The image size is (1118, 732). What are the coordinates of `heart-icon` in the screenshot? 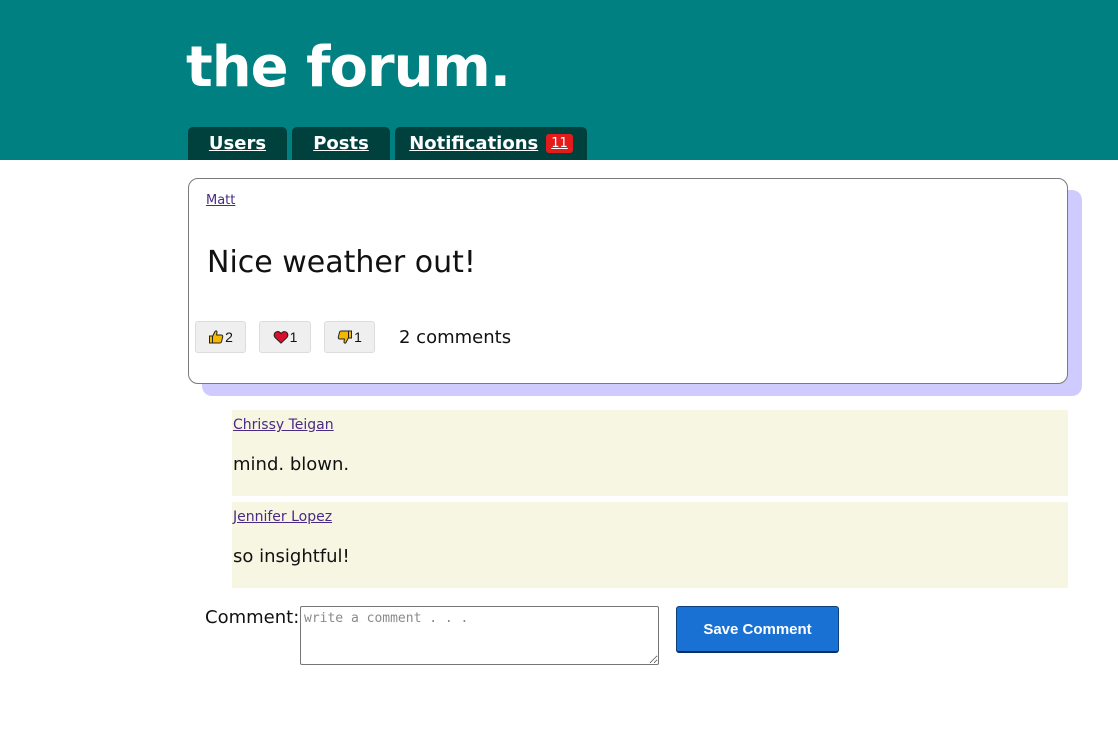 It's located at (280, 337).